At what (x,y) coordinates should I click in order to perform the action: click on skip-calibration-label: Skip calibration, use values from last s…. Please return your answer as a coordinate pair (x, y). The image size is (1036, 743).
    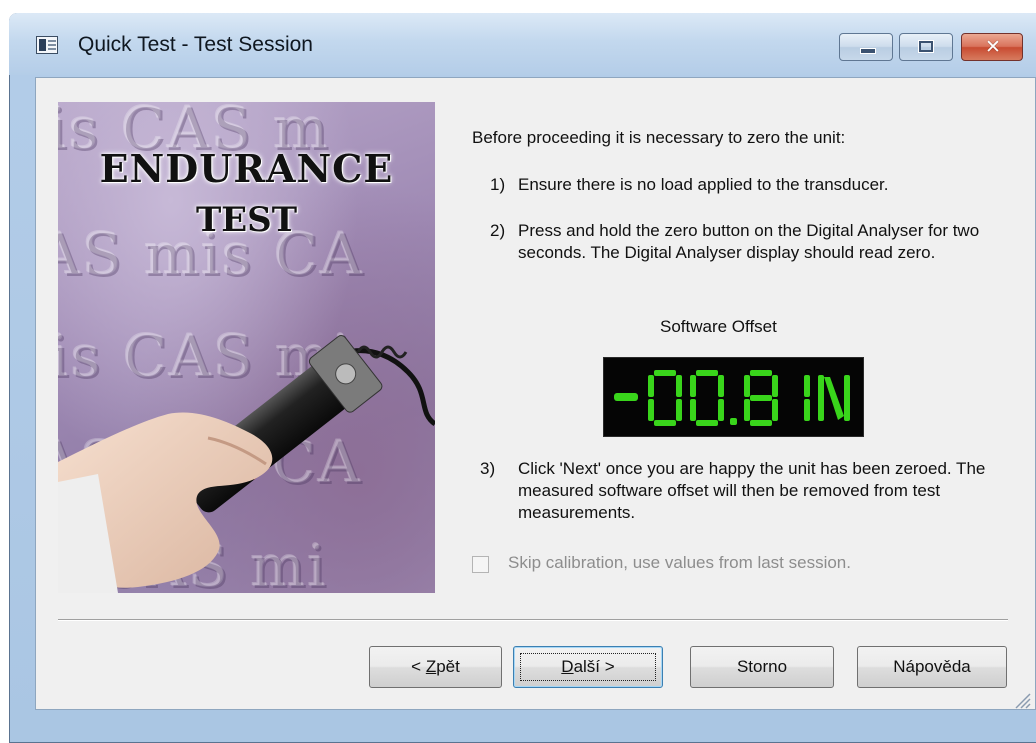
    Looking at the image, I should click on (679, 562).